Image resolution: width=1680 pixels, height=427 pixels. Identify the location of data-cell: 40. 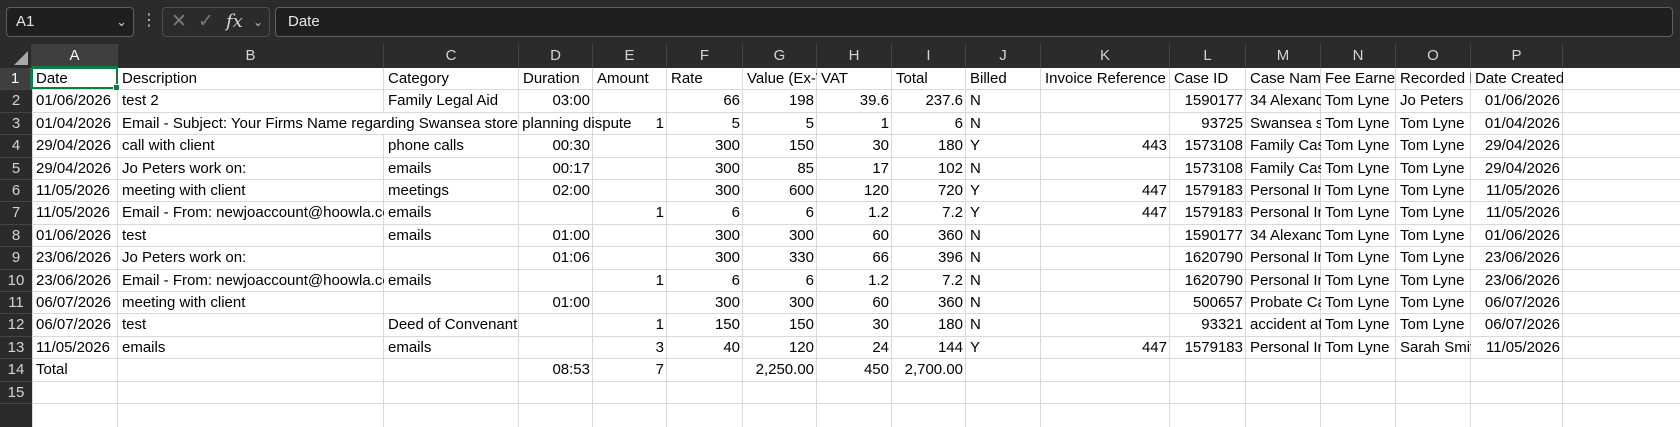
(705, 347).